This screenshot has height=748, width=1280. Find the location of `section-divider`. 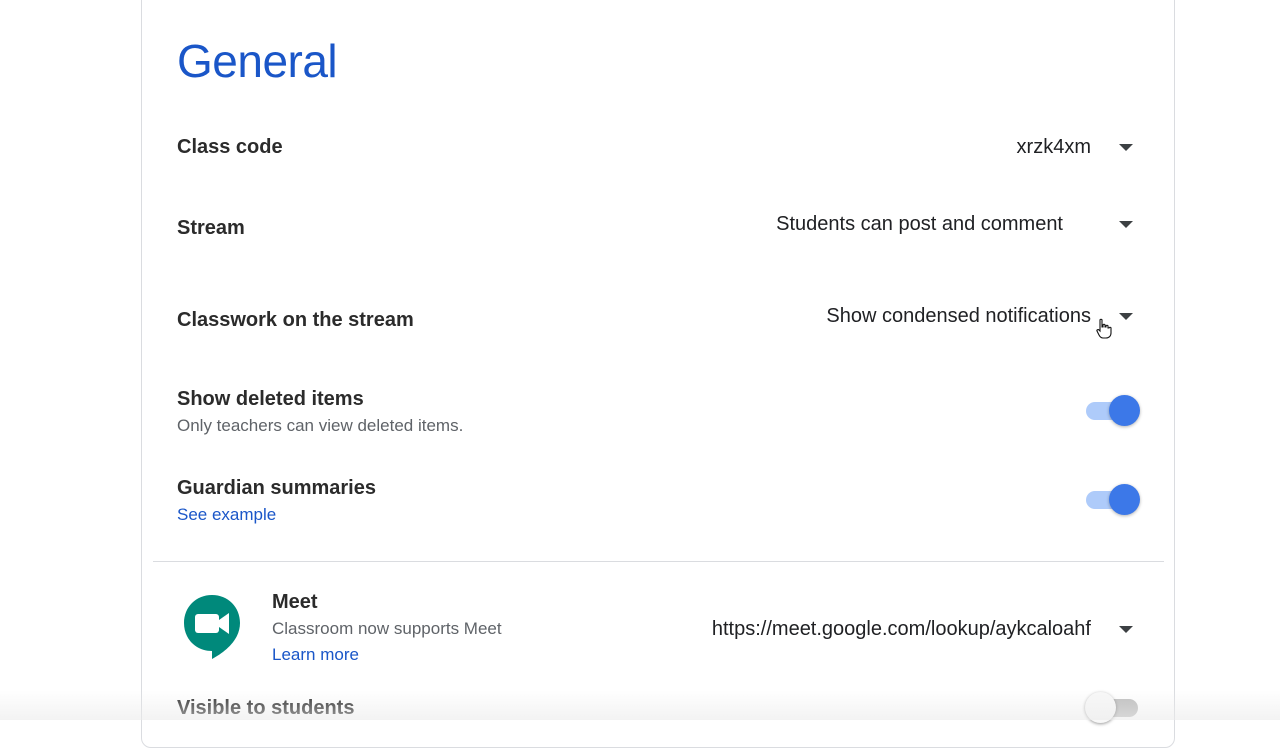

section-divider is located at coordinates (658, 561).